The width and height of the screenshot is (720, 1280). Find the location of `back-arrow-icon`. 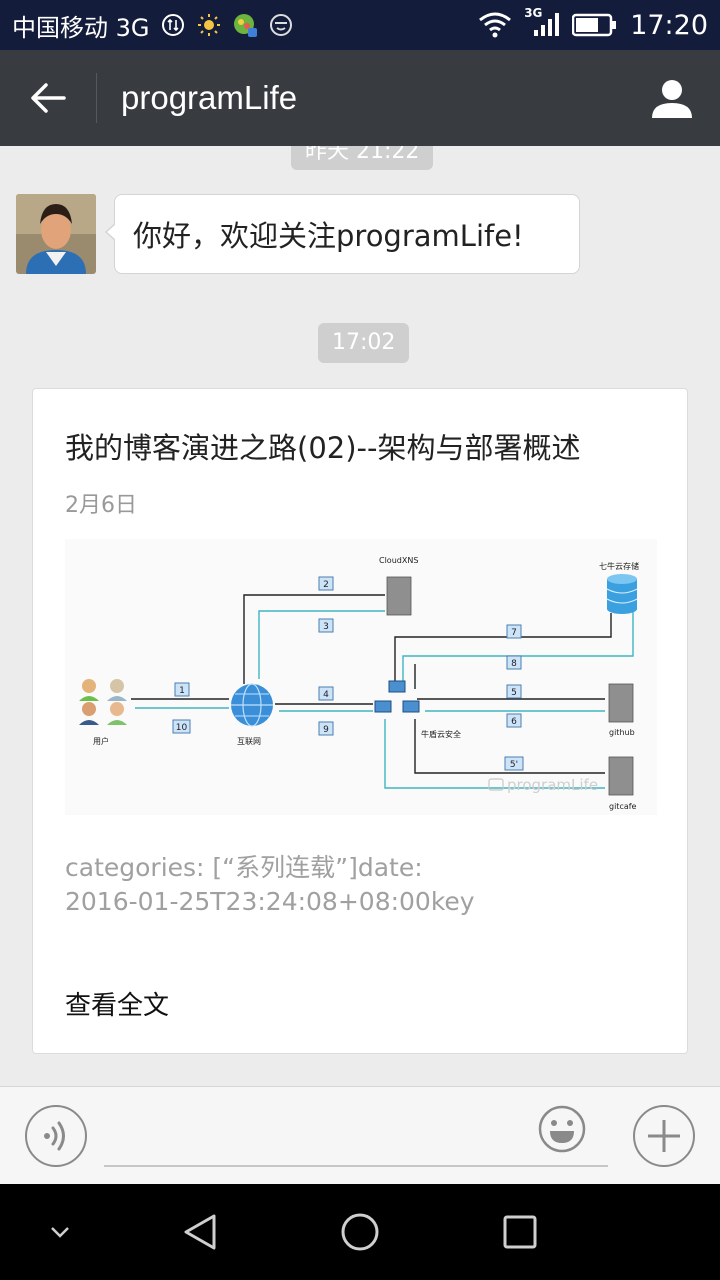

back-arrow-icon is located at coordinates (48, 98).